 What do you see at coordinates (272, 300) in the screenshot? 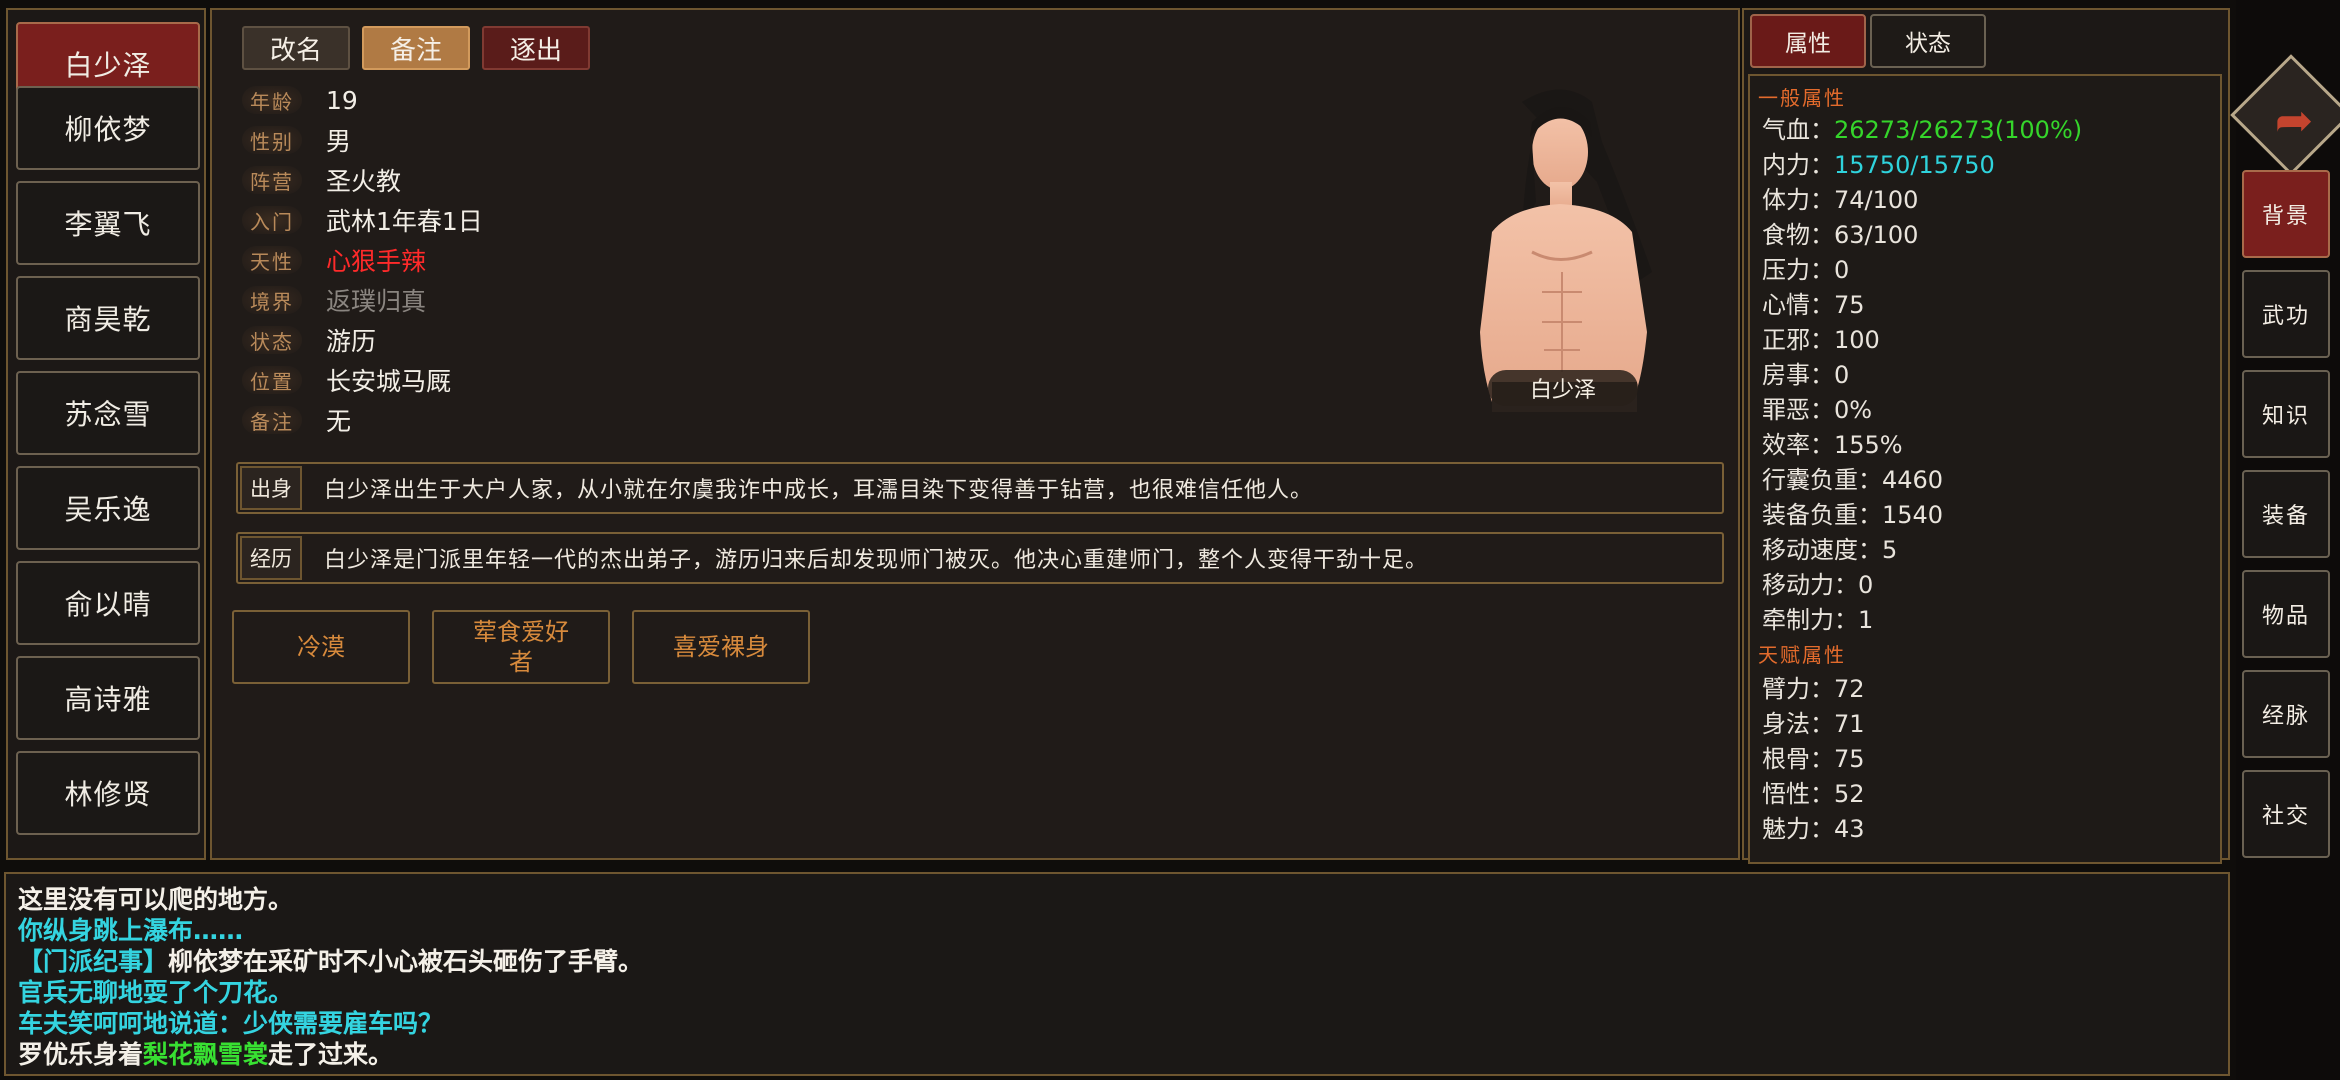
I see `field-label: 境界` at bounding box center [272, 300].